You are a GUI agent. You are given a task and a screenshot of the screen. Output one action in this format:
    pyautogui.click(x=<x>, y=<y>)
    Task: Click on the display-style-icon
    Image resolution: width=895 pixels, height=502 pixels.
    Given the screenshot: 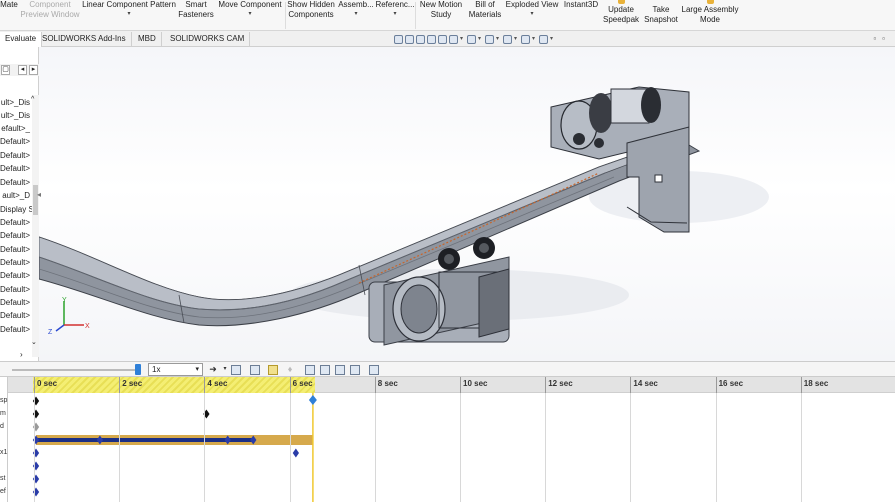 What is the action you would take?
    pyautogui.click(x=471, y=39)
    